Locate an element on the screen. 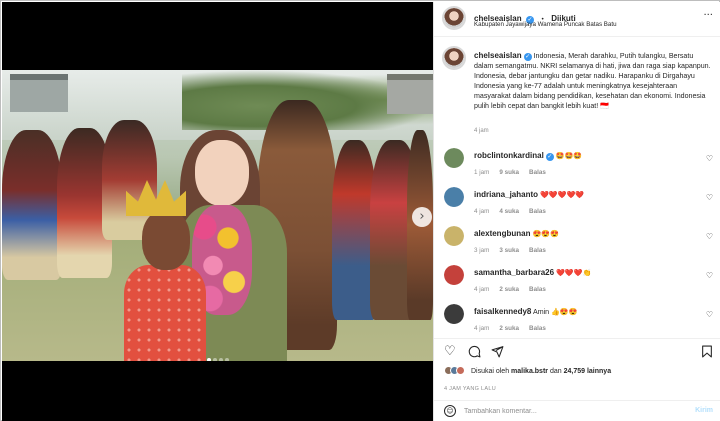 The image size is (720, 421). emoji-icon: ☺ is located at coordinates (450, 411).